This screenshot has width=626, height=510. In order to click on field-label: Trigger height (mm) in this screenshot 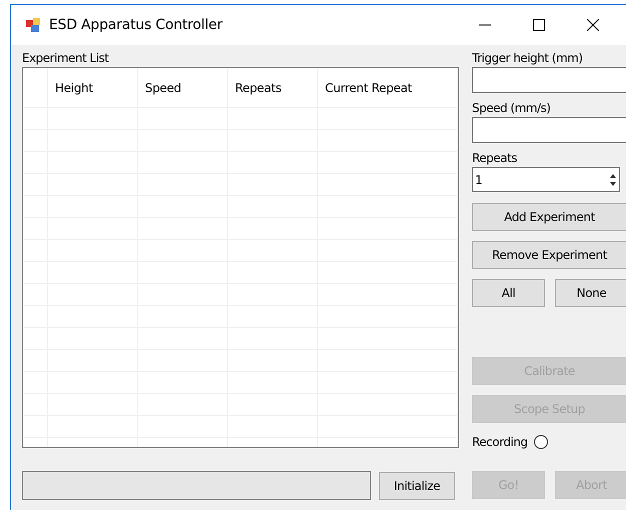, I will do `click(528, 58)`.